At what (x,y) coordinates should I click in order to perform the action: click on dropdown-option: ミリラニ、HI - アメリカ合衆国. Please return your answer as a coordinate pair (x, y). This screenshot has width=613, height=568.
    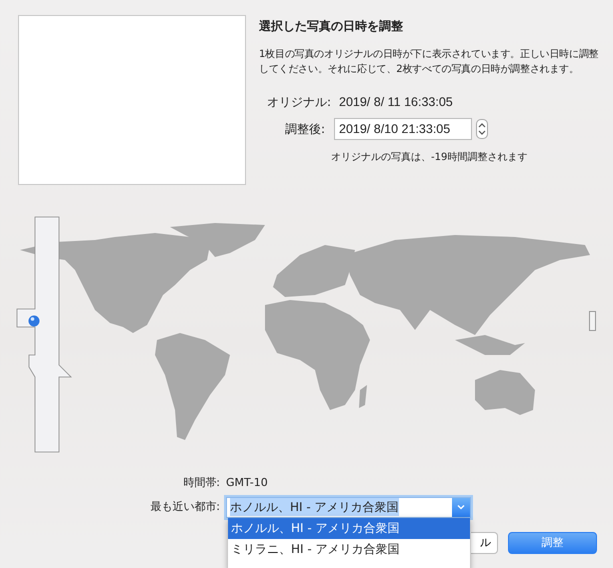
    Looking at the image, I should click on (349, 549).